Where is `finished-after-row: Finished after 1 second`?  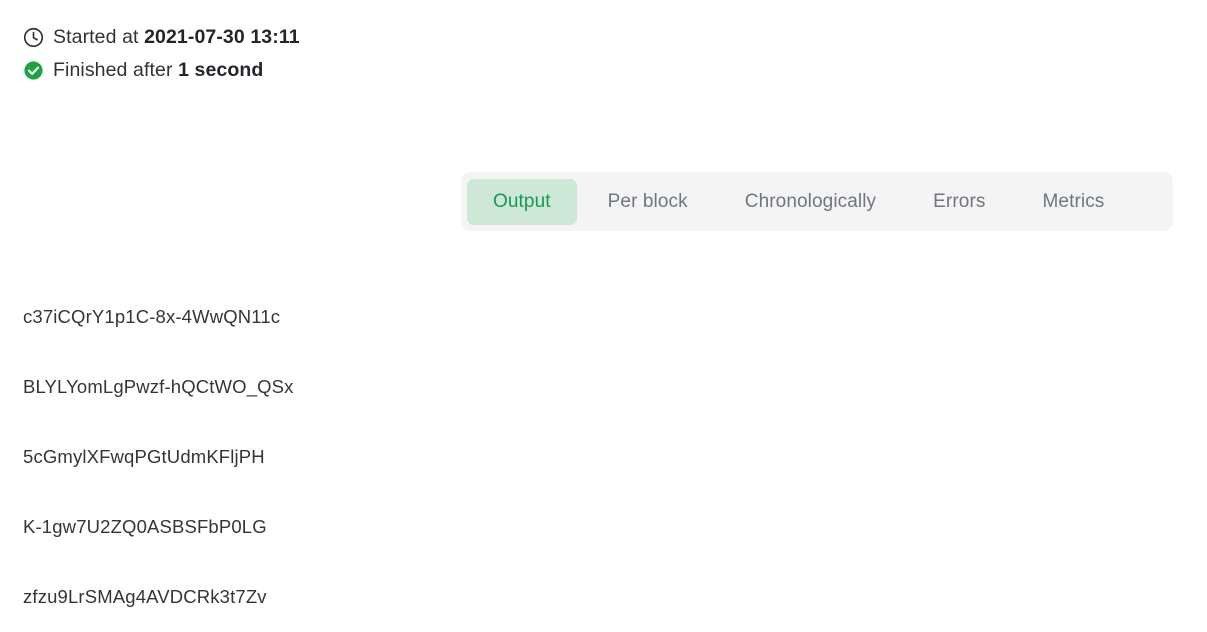 finished-after-row: Finished after 1 second is located at coordinates (343, 70).